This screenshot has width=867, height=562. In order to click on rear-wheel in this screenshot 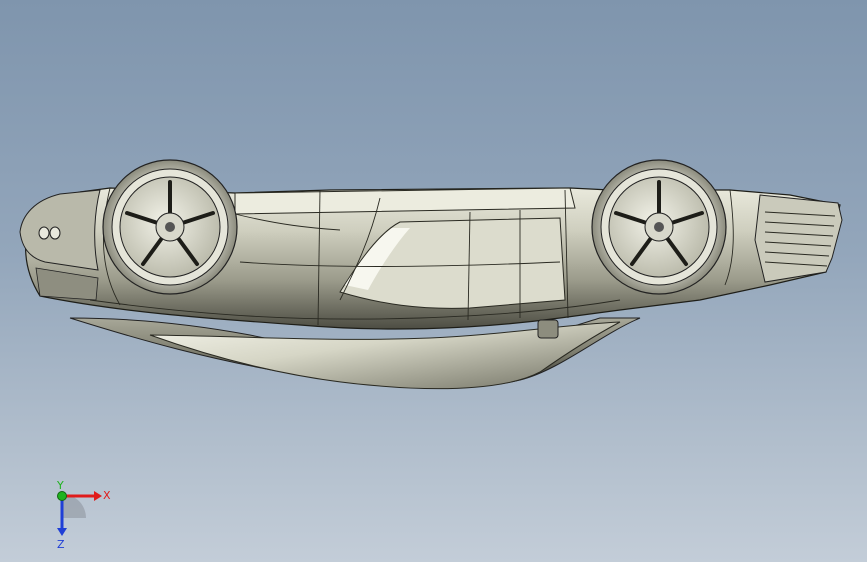, I will do `click(170, 227)`.